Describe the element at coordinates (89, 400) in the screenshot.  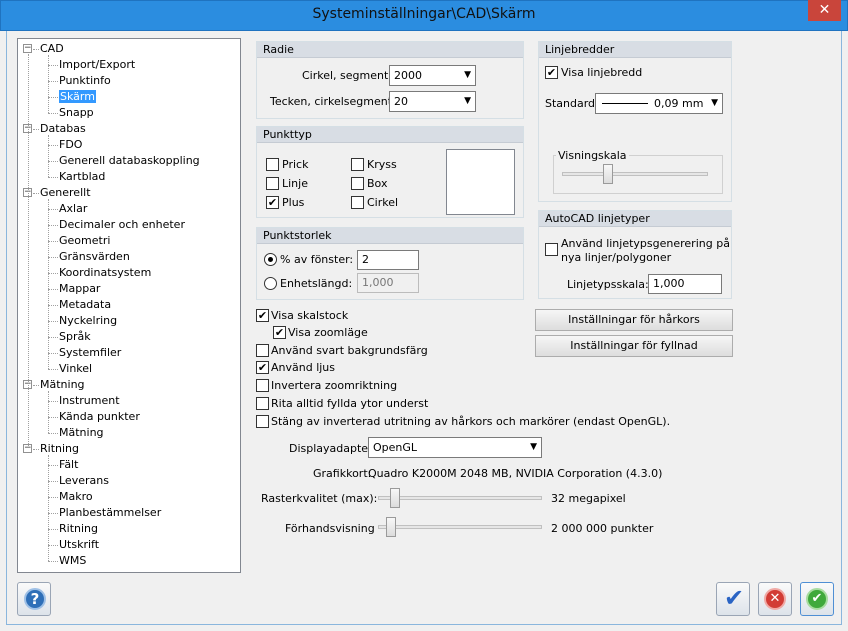
I see `tree-item: Instrument` at that location.